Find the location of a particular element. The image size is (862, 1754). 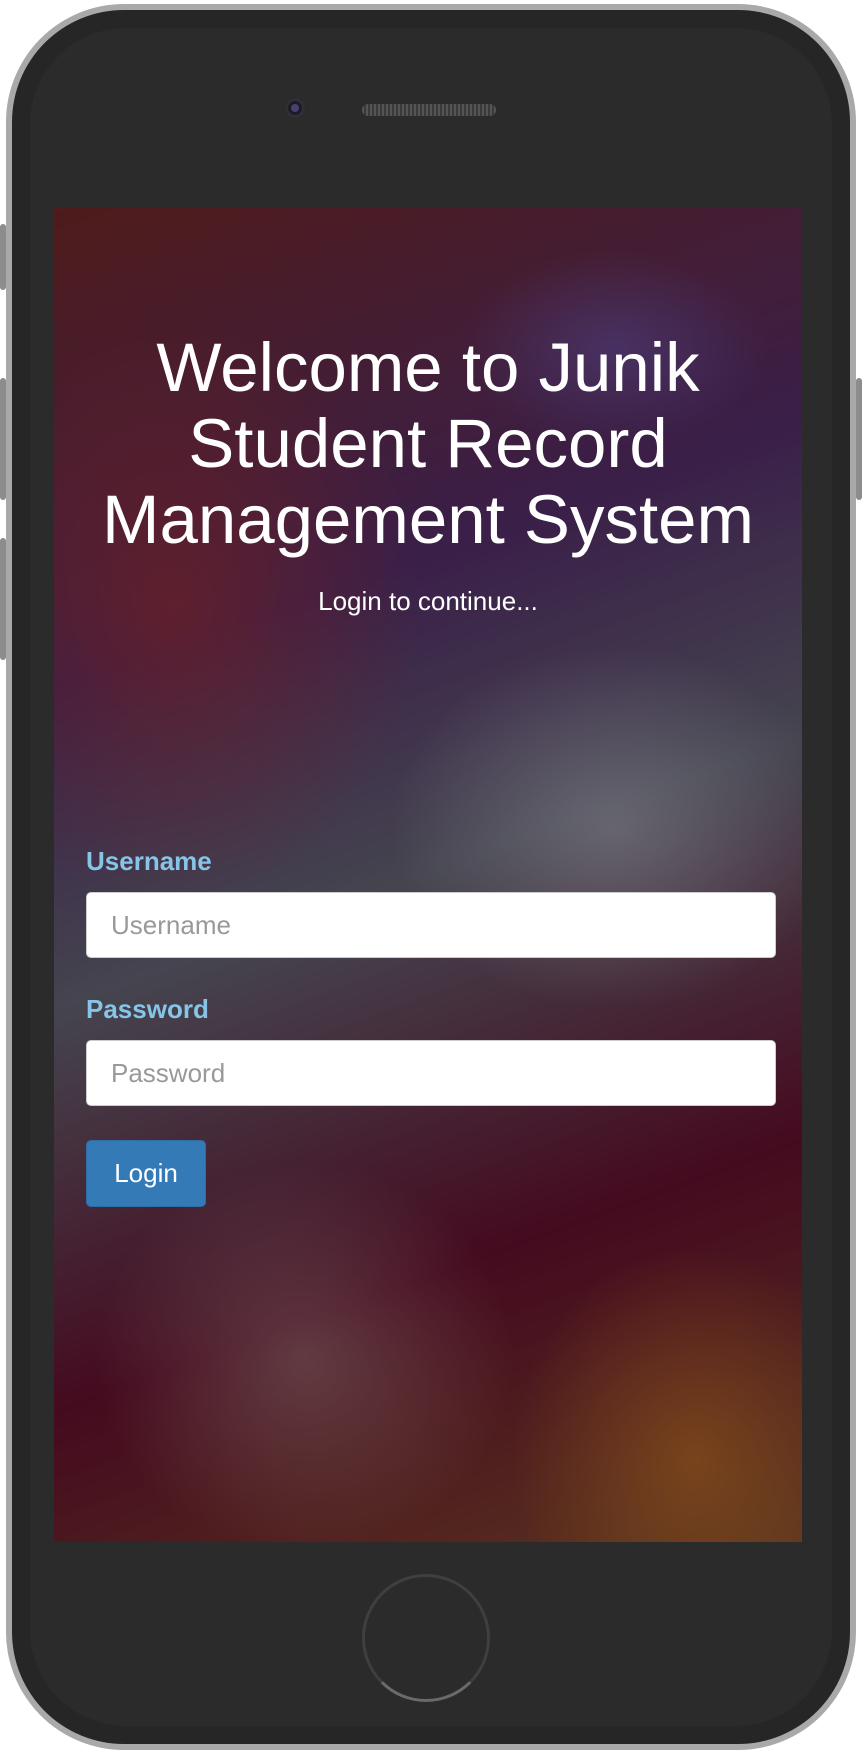

home-button is located at coordinates (426, 1638).